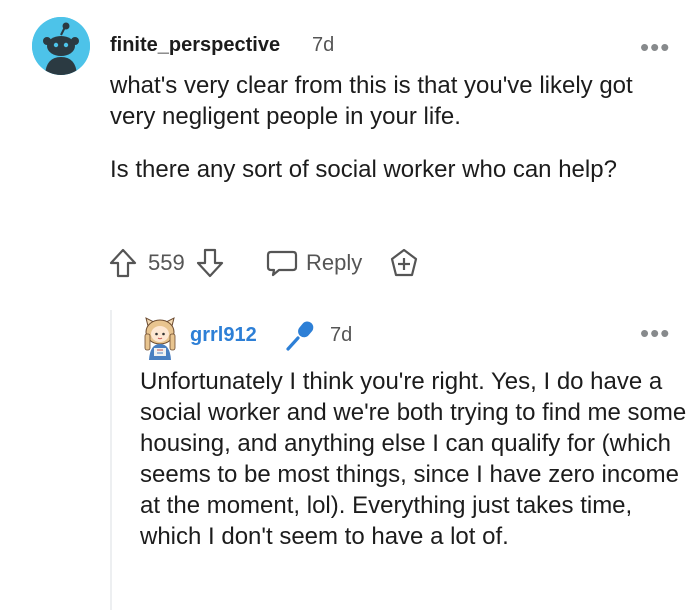 This screenshot has height=610, width=700. Describe the element at coordinates (111, 460) in the screenshot. I see `thread-line` at that location.